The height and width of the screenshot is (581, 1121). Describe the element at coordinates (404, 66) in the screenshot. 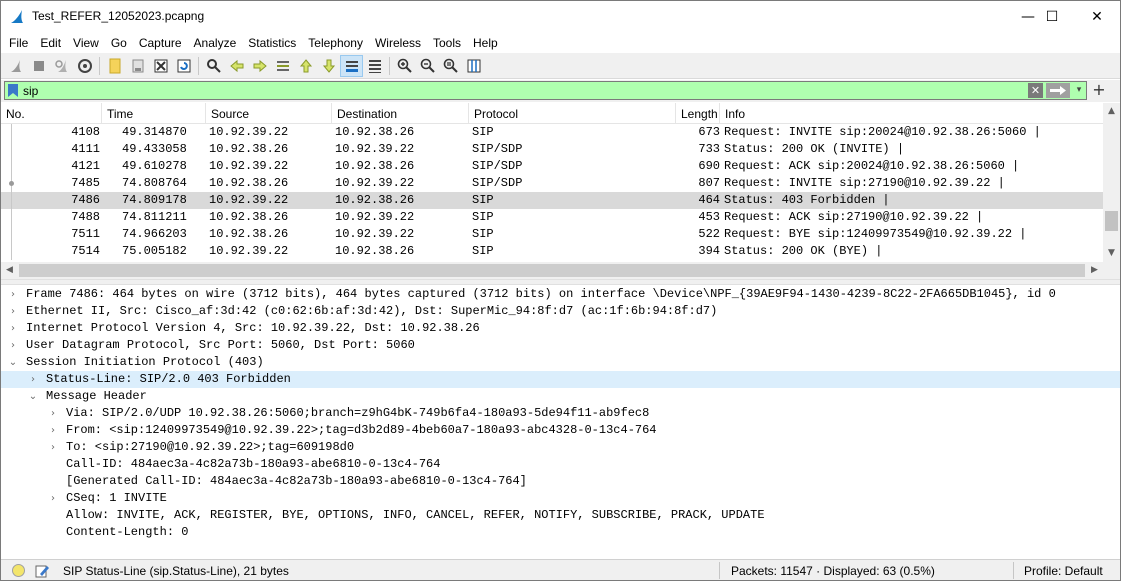

I see `zoom-in-icon` at that location.